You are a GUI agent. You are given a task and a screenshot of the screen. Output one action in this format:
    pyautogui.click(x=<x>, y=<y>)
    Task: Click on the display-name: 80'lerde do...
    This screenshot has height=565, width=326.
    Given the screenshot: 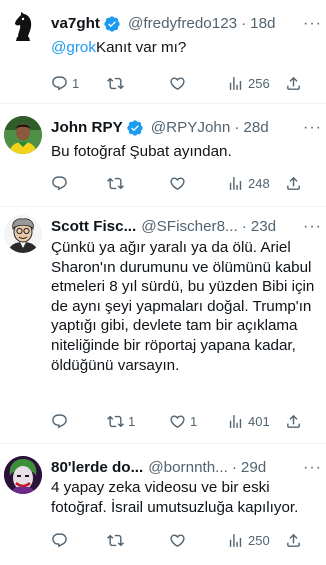 What is the action you would take?
    pyautogui.click(x=97, y=468)
    